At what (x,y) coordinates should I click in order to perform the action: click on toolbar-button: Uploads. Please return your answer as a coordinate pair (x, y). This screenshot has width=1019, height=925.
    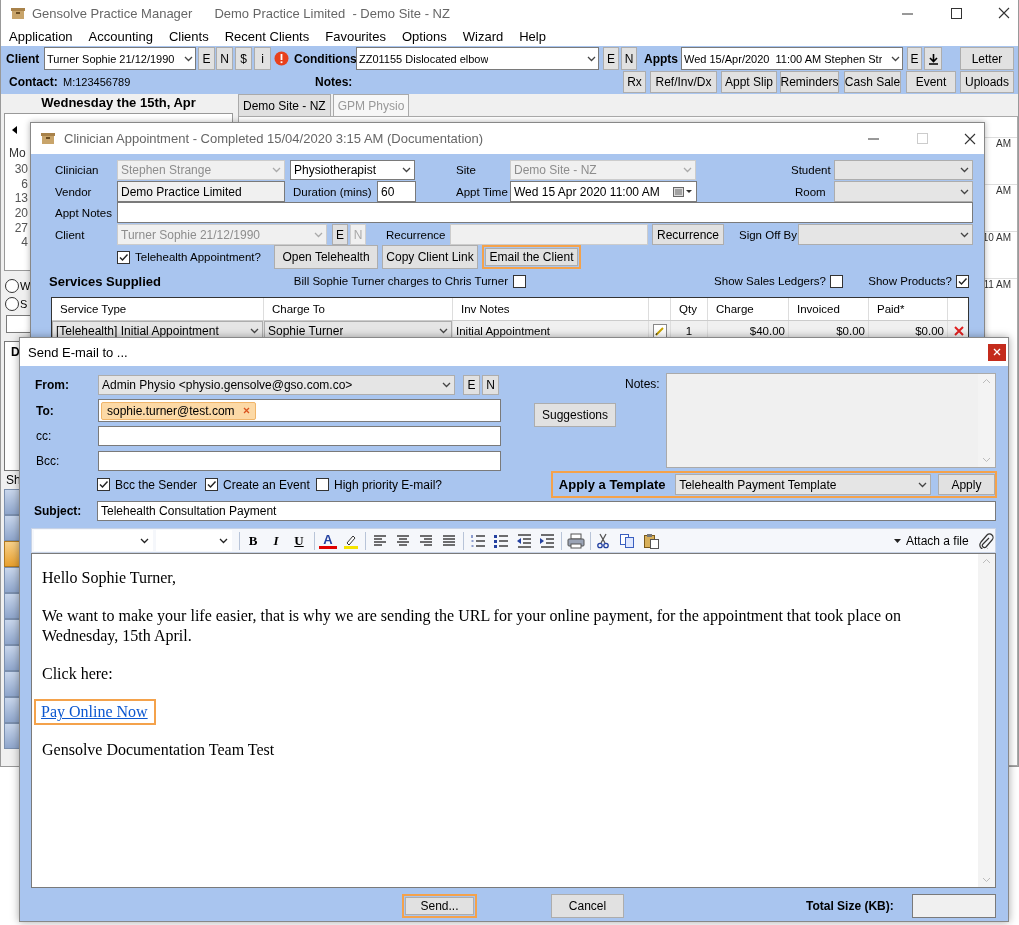
    Looking at the image, I should click on (987, 82).